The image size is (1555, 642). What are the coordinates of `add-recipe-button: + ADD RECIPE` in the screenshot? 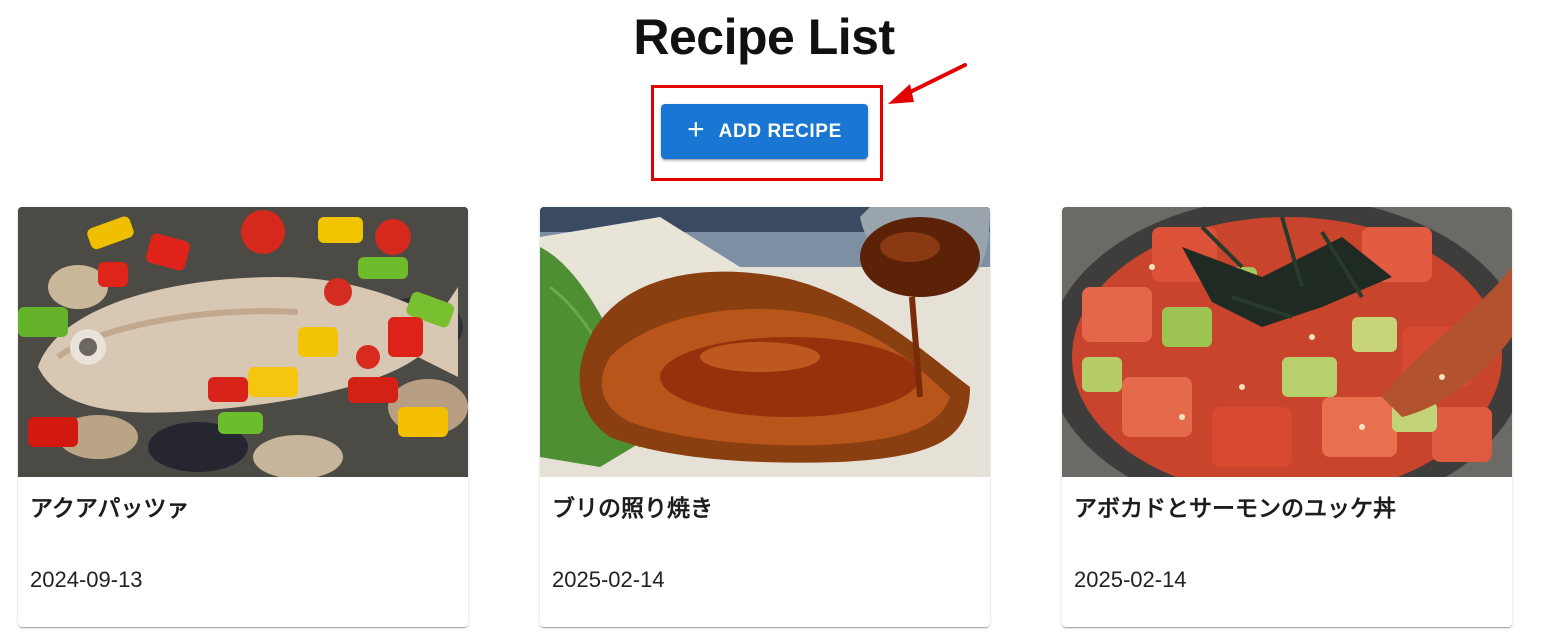 It's located at (764, 131).